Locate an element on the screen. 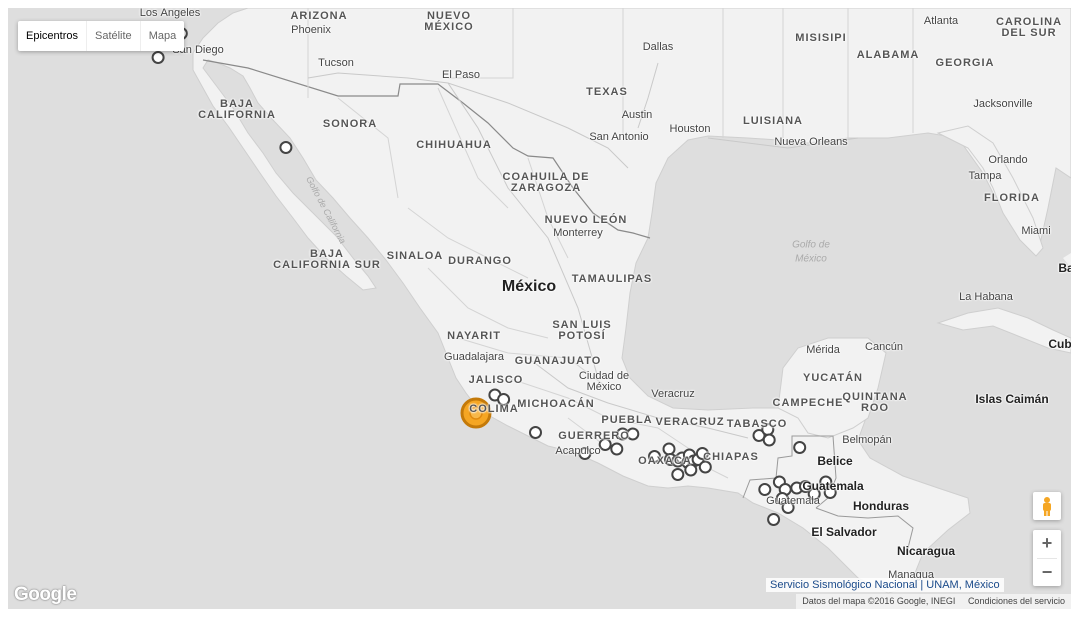 The height and width of the screenshot is (618, 1076). zoom-control: + − is located at coordinates (1047, 558).